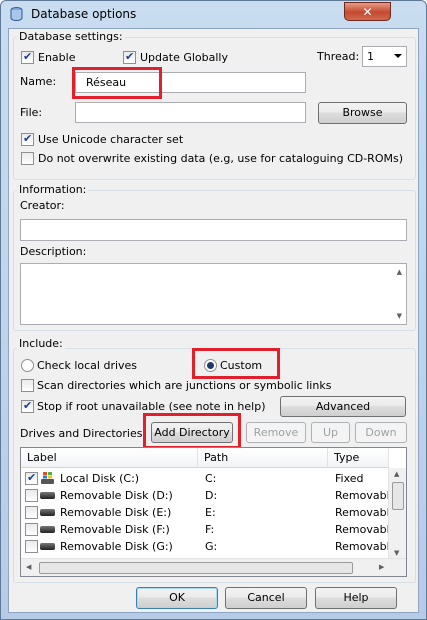 The height and width of the screenshot is (620, 427). I want to click on drives-directories-label: Drives and Directories:, so click(83, 433).